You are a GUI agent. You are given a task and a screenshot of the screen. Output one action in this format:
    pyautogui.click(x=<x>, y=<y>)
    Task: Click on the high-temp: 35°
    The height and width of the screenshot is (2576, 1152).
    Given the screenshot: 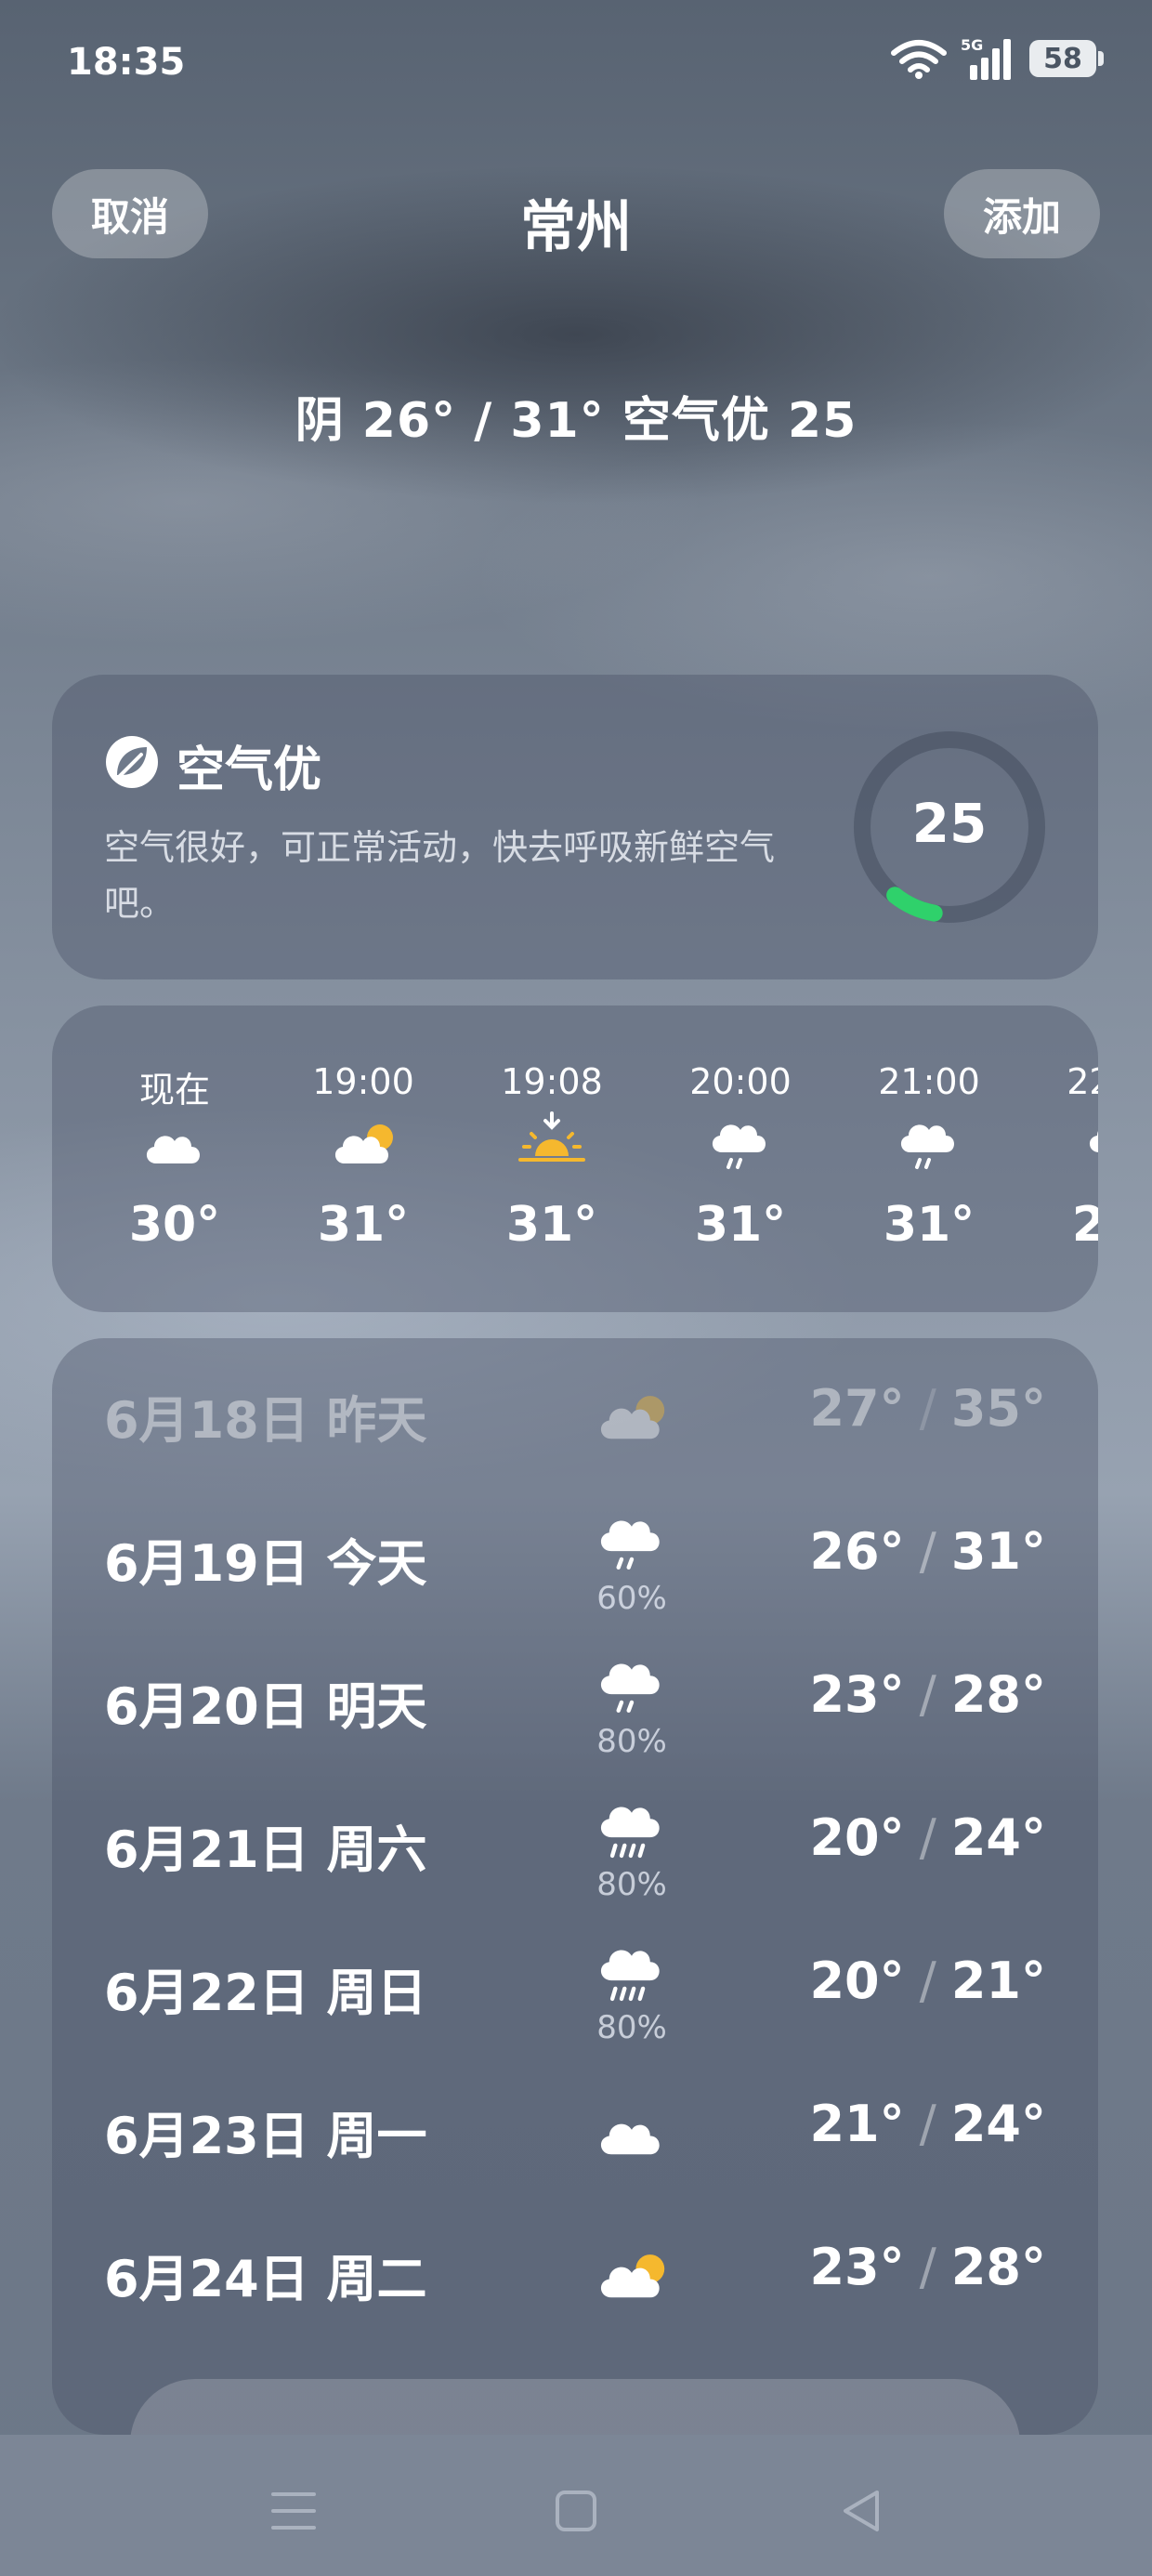 What is the action you would take?
    pyautogui.click(x=998, y=1408)
    